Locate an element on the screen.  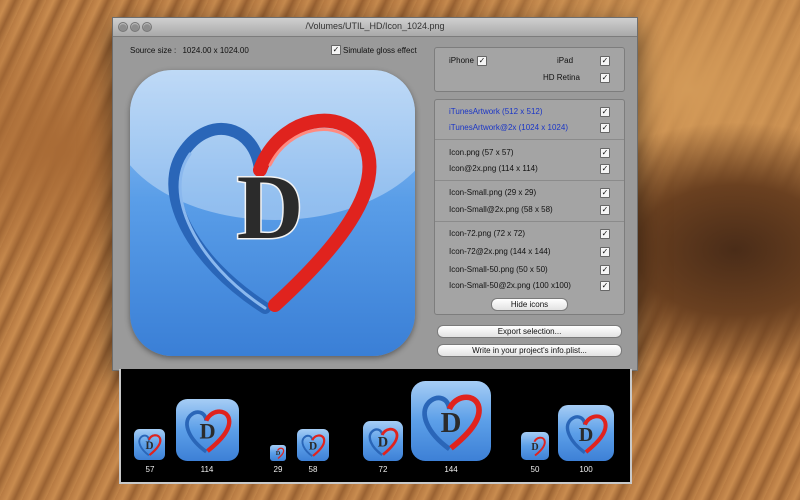
list-item-label: Icon-Small-50.png (50 x 50) is located at coordinates (498, 269).